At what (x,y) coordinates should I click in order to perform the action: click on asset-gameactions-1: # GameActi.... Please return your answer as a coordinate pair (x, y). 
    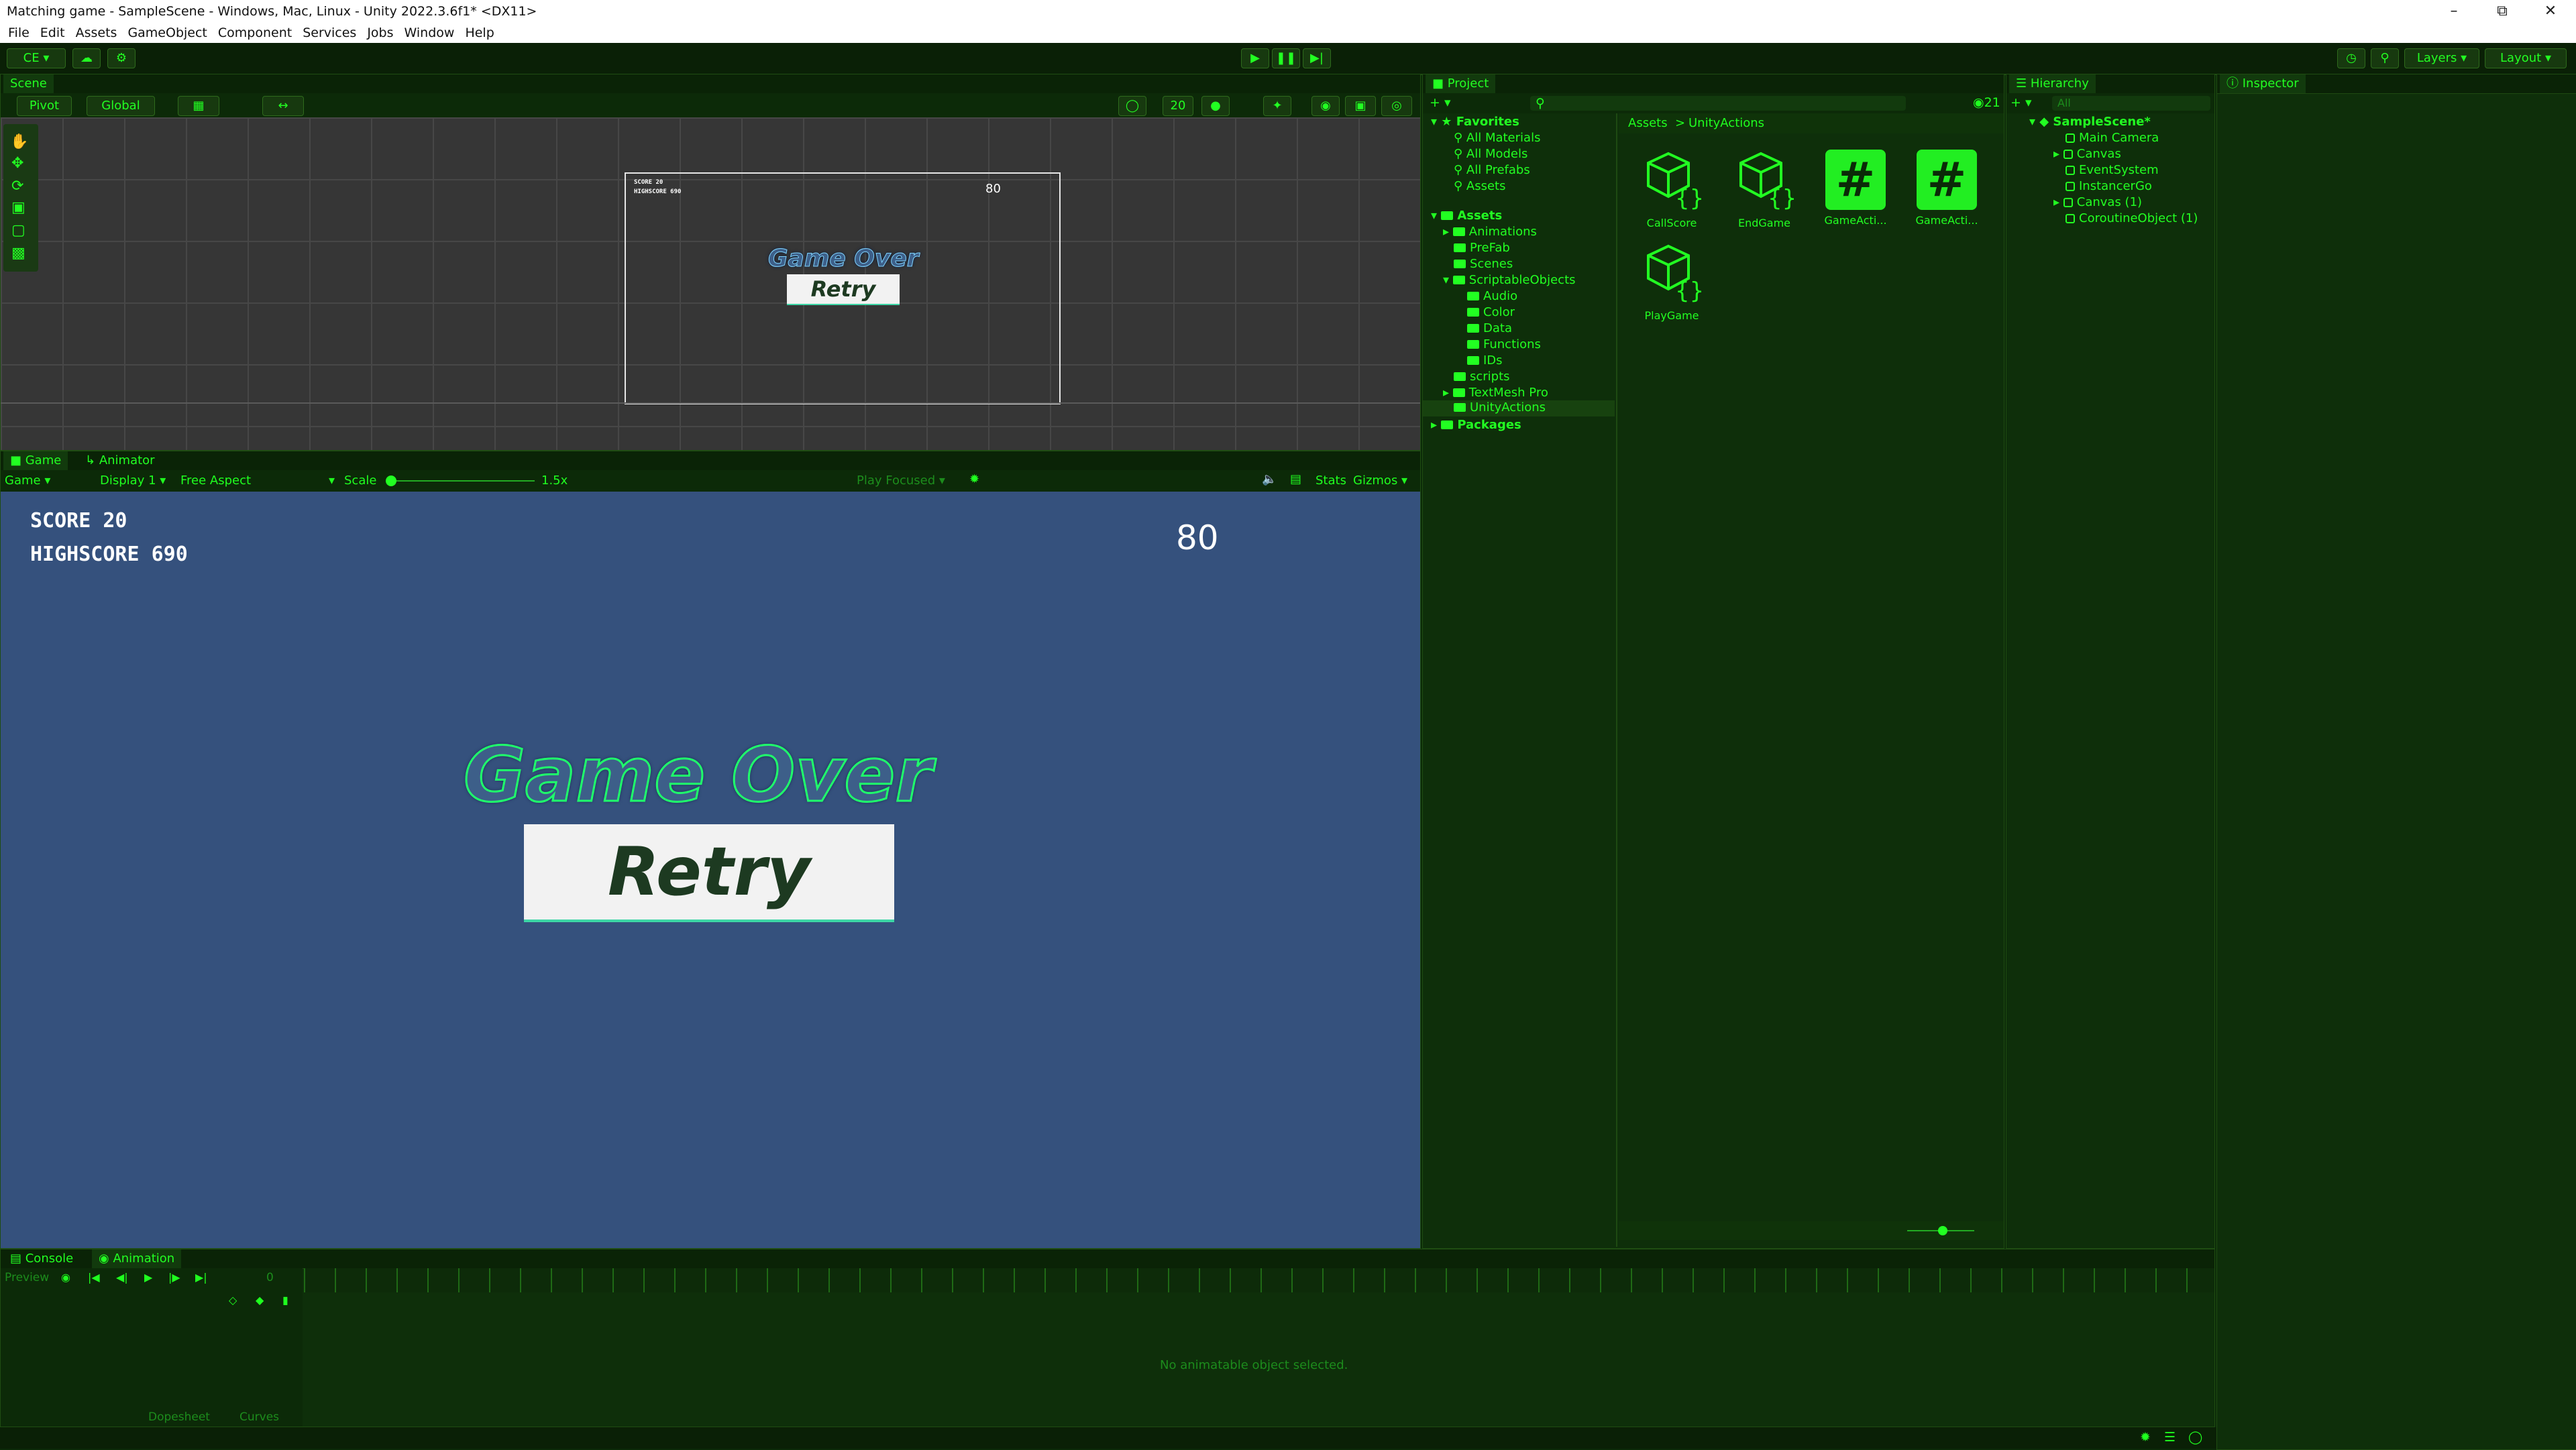
    Looking at the image, I should click on (1855, 188).